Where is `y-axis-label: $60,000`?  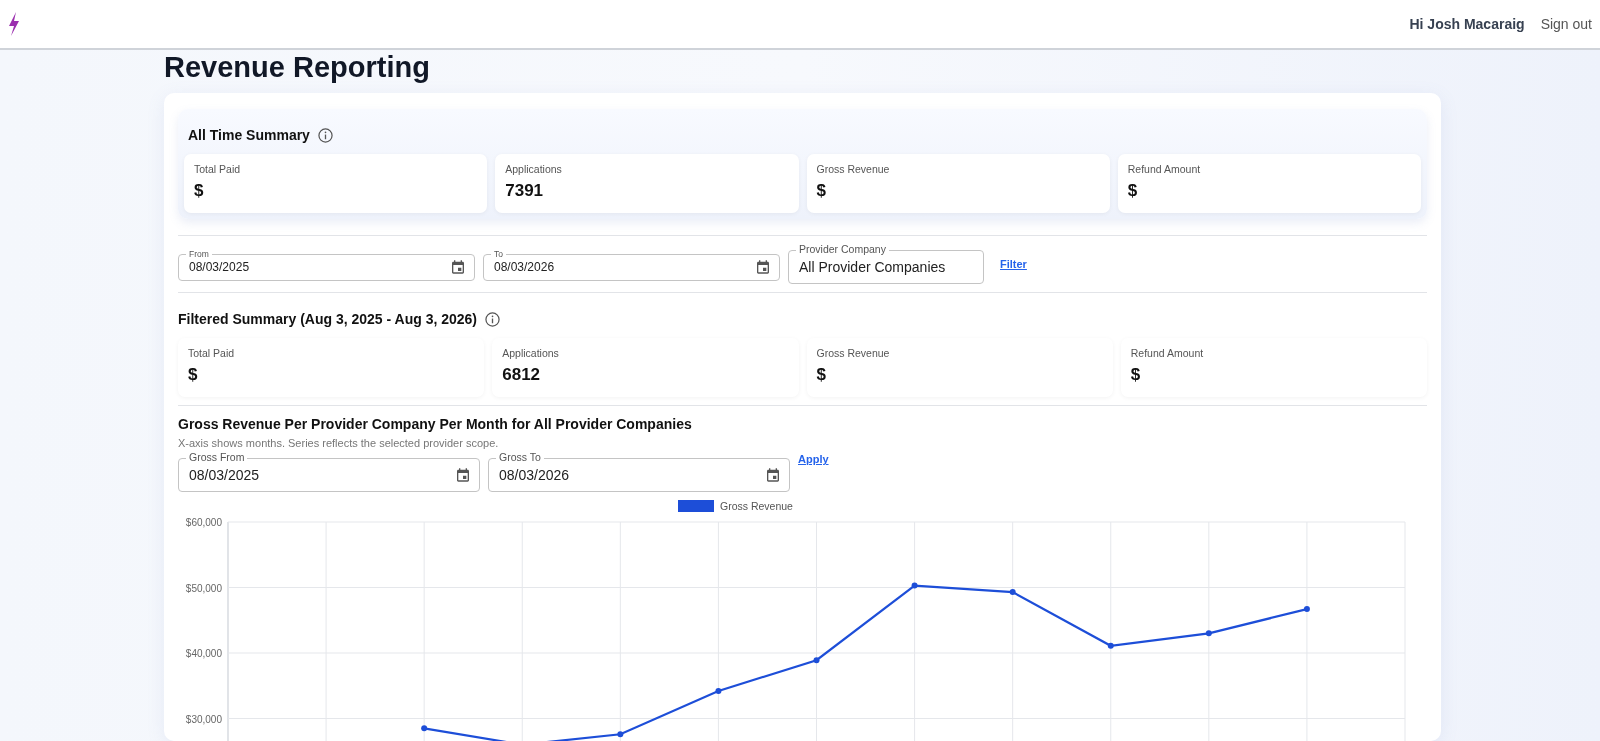
y-axis-label: $60,000 is located at coordinates (203, 523).